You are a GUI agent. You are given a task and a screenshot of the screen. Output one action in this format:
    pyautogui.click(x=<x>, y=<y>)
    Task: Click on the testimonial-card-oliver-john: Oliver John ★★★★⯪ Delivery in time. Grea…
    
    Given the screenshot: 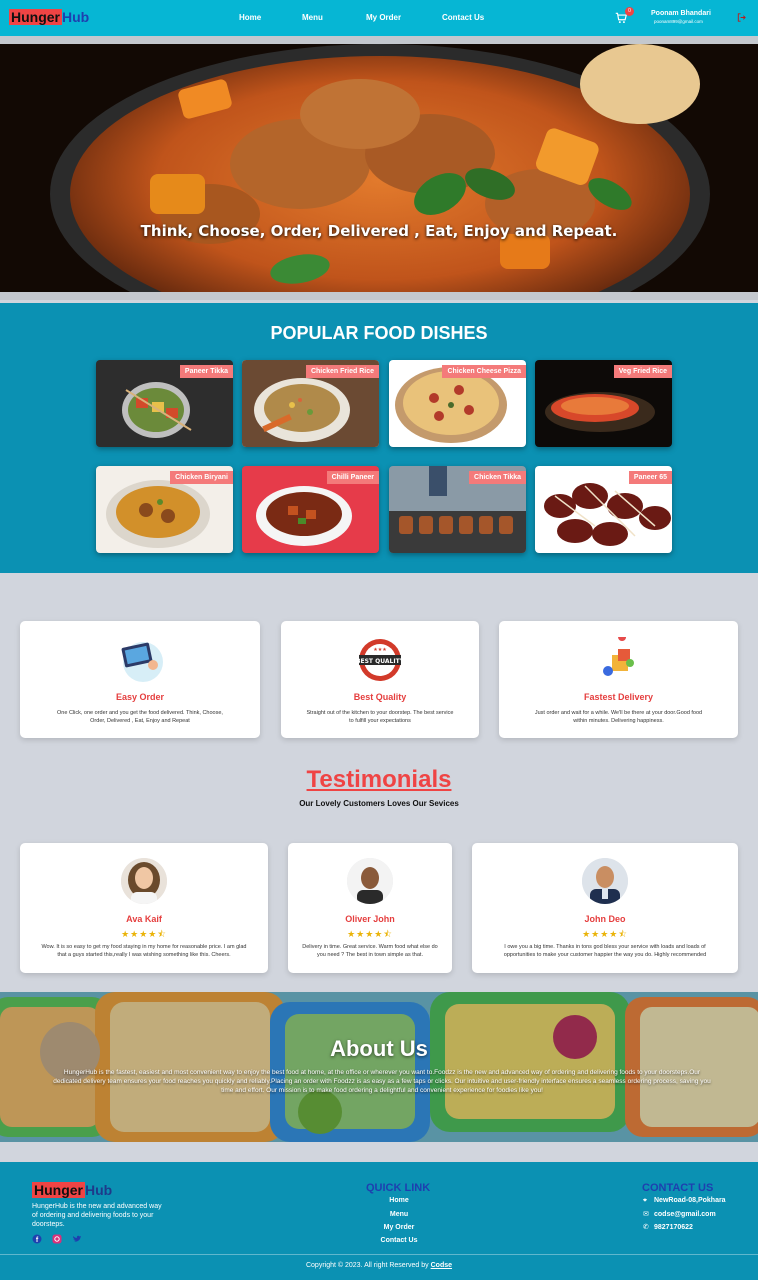 What is the action you would take?
    pyautogui.click(x=370, y=908)
    